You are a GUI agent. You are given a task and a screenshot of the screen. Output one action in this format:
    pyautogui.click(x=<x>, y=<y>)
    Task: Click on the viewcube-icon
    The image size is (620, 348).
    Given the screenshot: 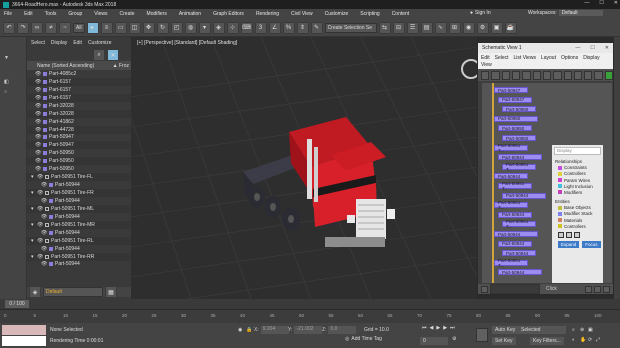 What is the action you would take?
    pyautogui.click(x=469, y=69)
    